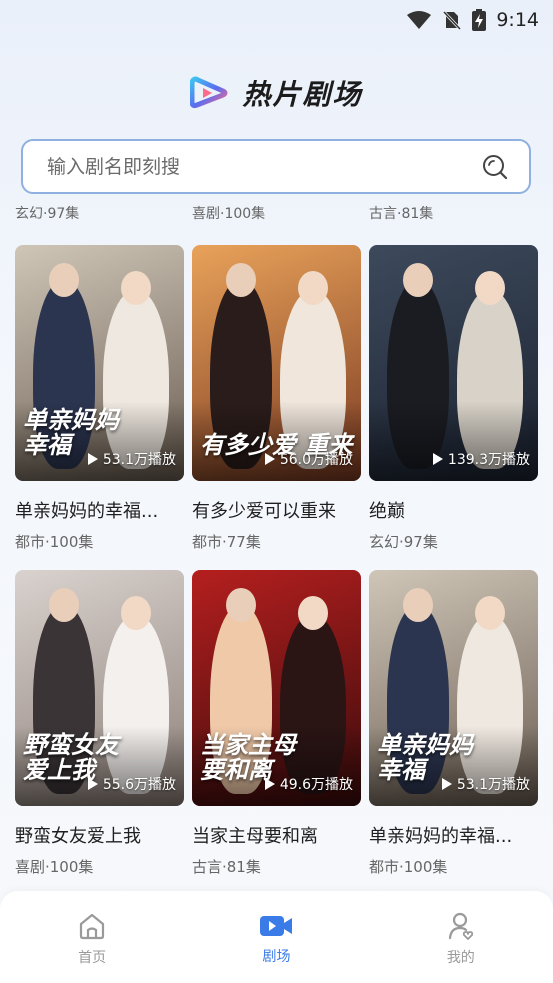 The image size is (553, 983). I want to click on drama-title: 绝巅, so click(453, 510).